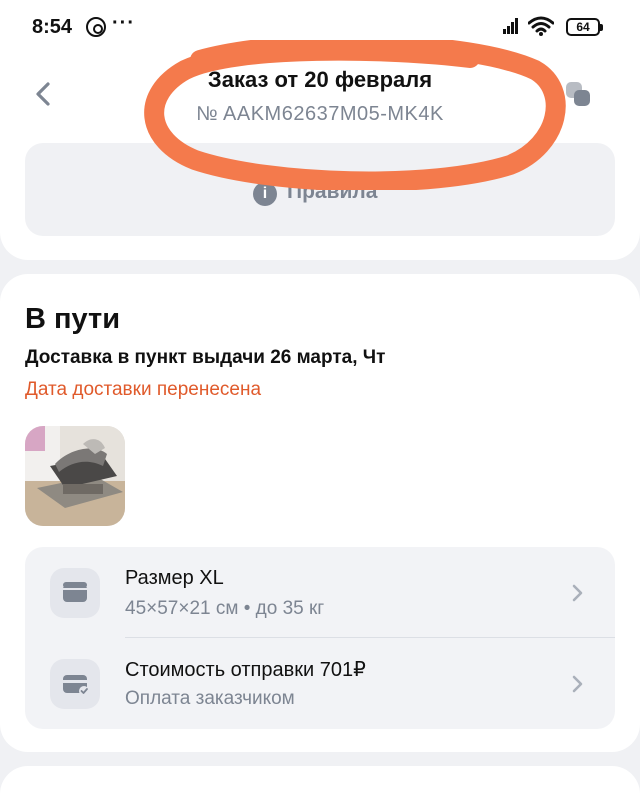  I want to click on signal-icon, so click(511, 26).